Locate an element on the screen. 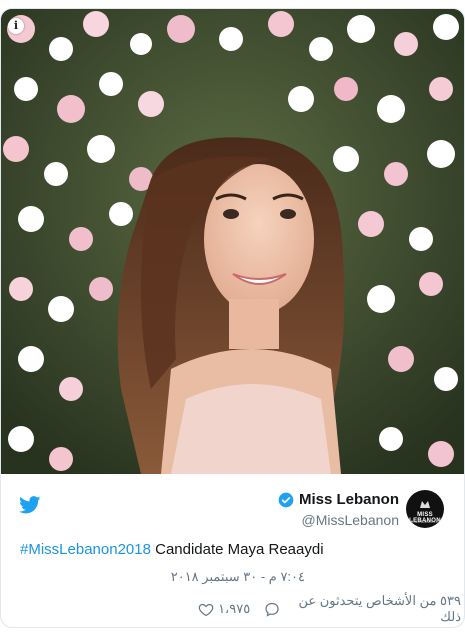  tweet-actions: ١،٩٧٥ ٥٣٩ من الأشخاص يتحدثون عن ذلك is located at coordinates (331, 609).